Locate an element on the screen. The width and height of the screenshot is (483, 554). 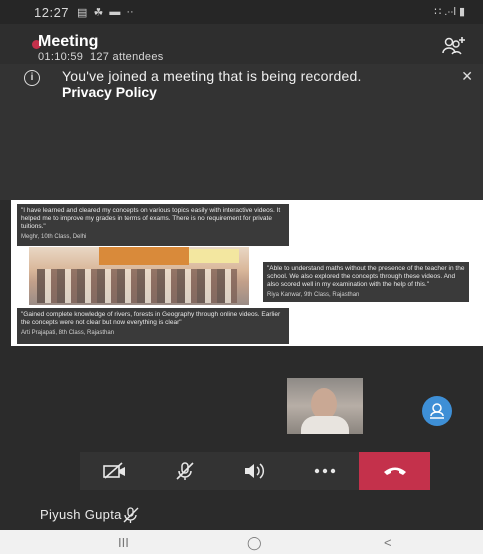
more-options-button is located at coordinates (325, 471).